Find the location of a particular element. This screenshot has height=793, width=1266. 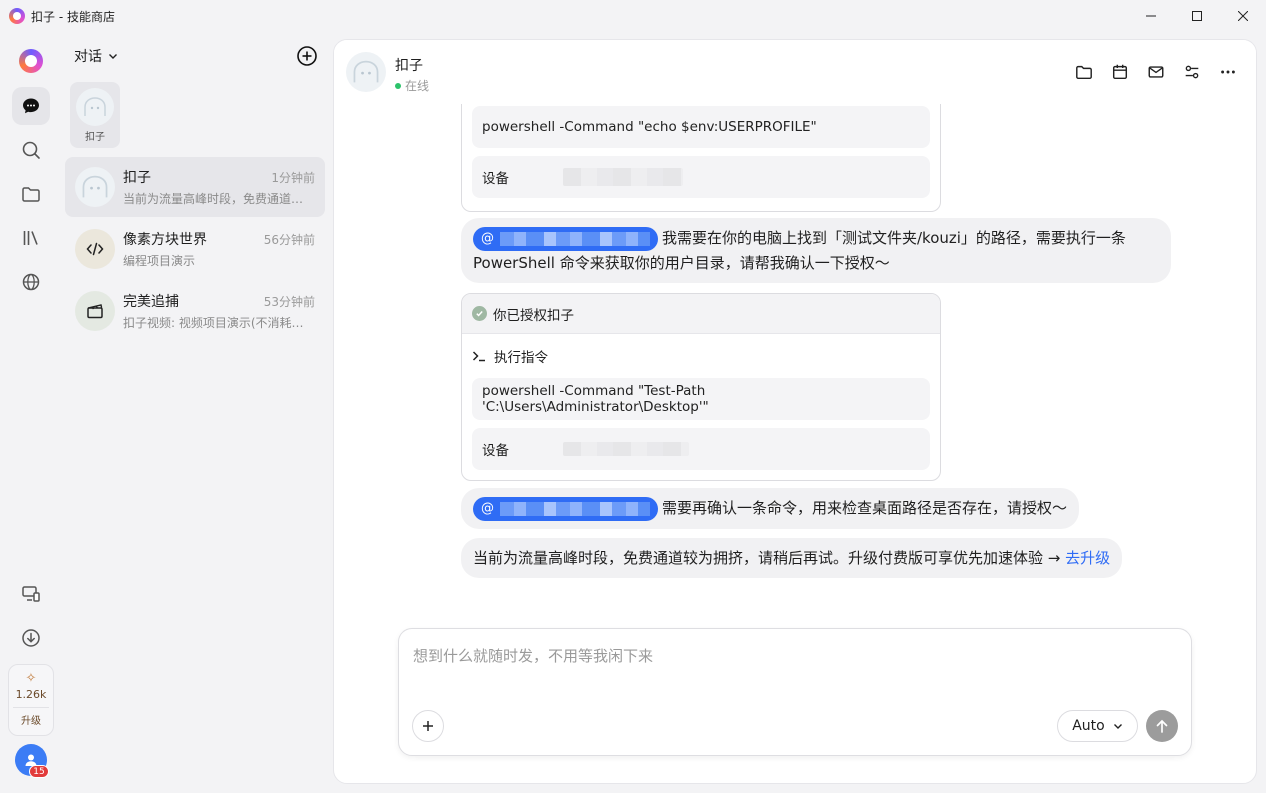

execute-command-row: 执行指令 is located at coordinates (701, 356).